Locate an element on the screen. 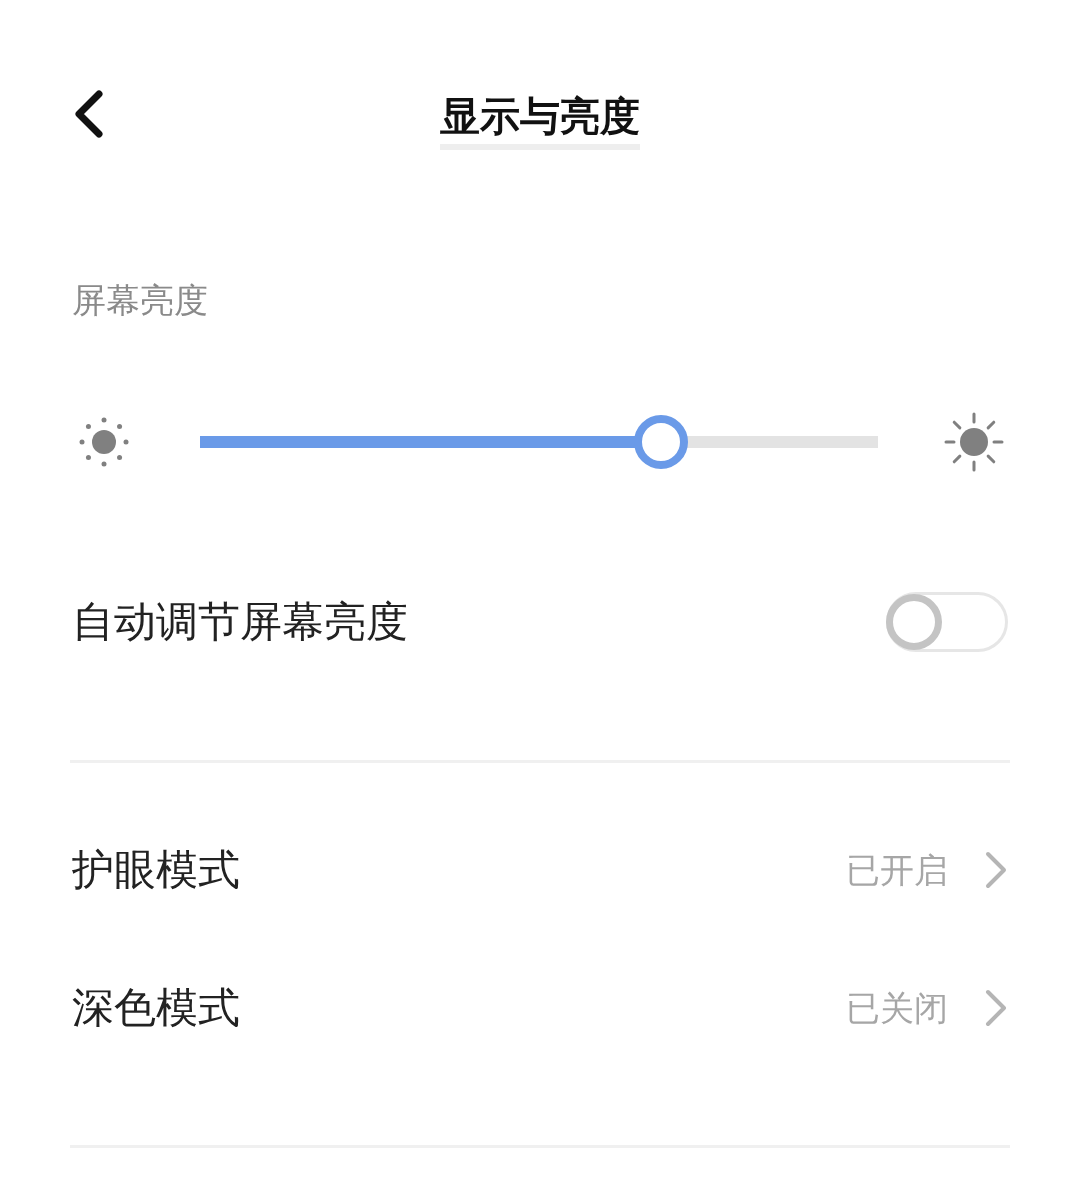 The height and width of the screenshot is (1194, 1080). page-title: 显示与亮度 is located at coordinates (540, 119).